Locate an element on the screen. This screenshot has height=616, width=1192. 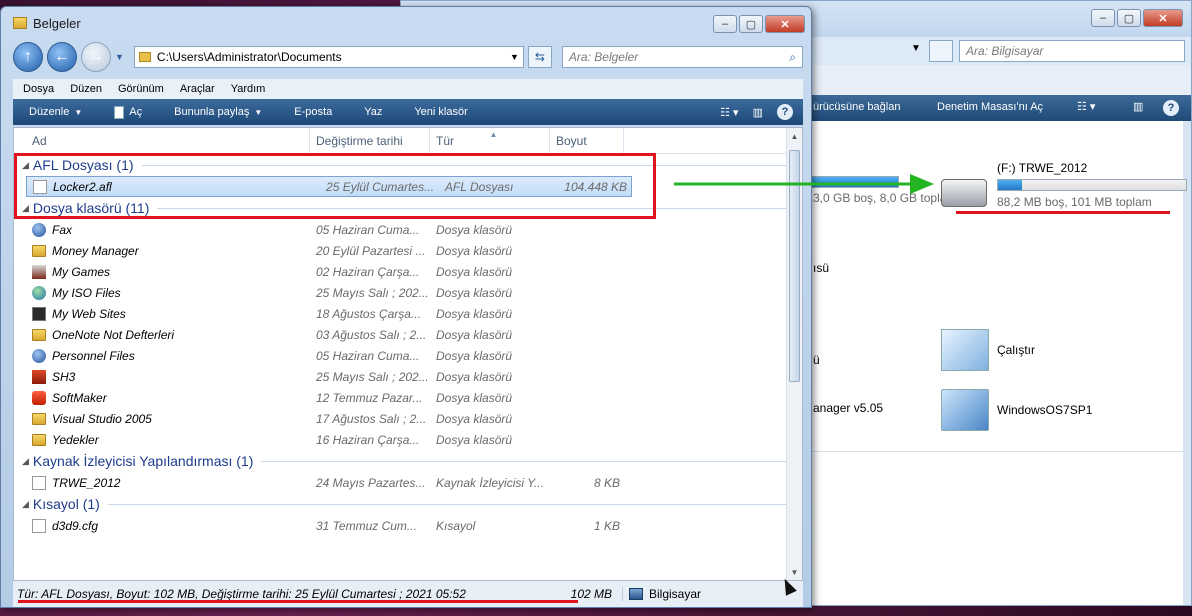
column-name: Ad is located at coordinates (162, 140).